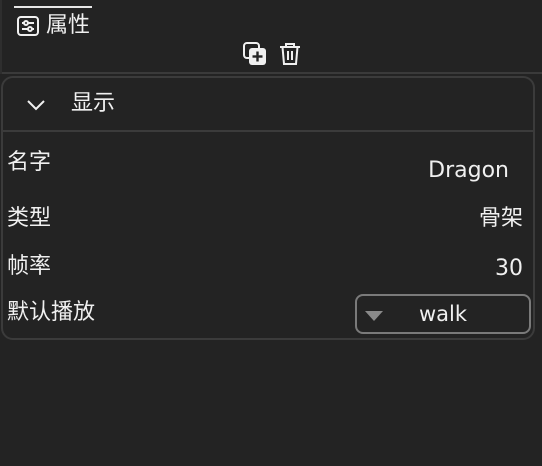 This screenshot has height=466, width=542. What do you see at coordinates (271, 73) in the screenshot?
I see `header-divider` at bounding box center [271, 73].